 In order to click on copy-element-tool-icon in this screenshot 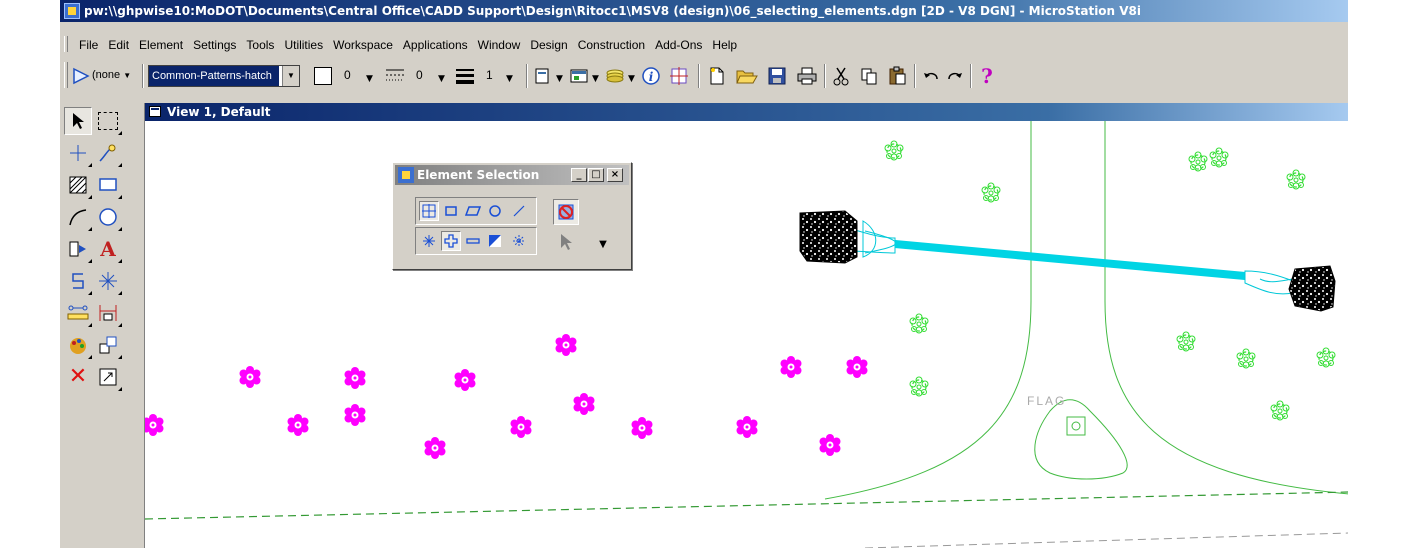, I will do `click(108, 281)`.